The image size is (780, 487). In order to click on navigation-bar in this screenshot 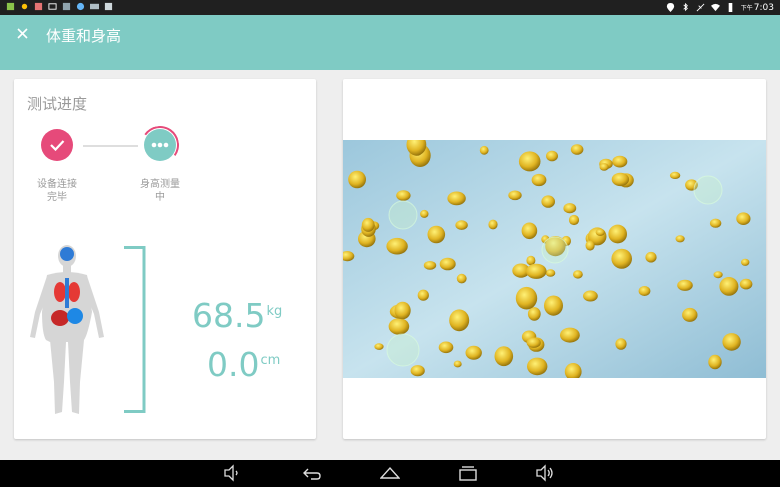, I will do `click(390, 473)`.